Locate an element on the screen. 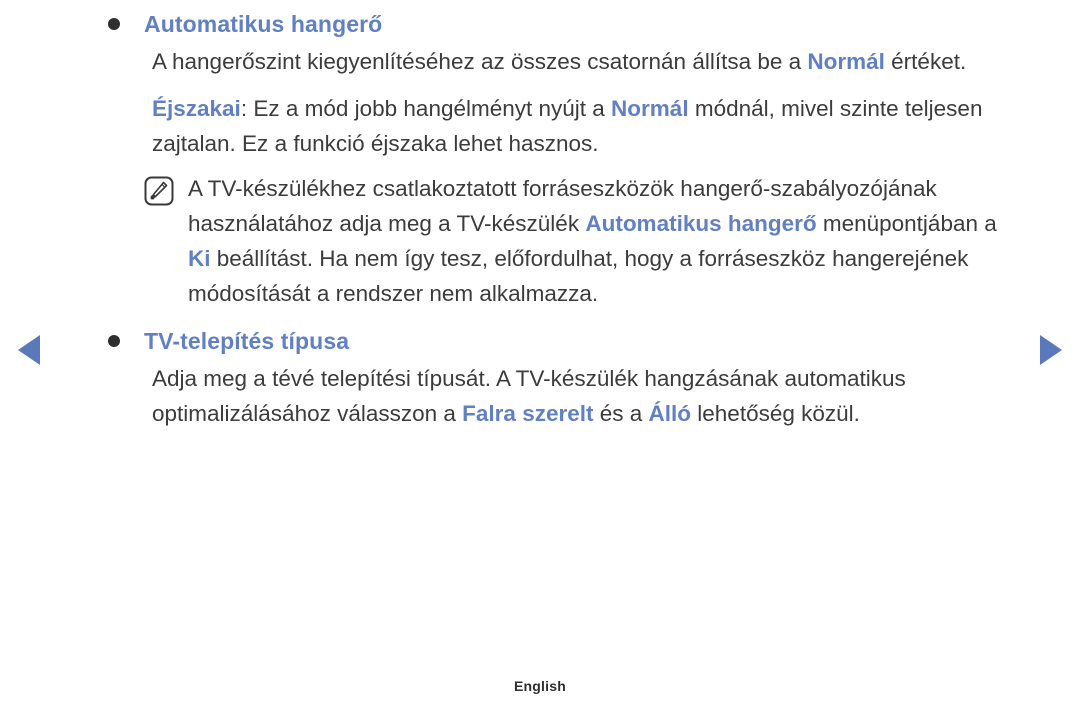 This screenshot has width=1080, height=705. previous-page-arrow-icon is located at coordinates (29, 350).